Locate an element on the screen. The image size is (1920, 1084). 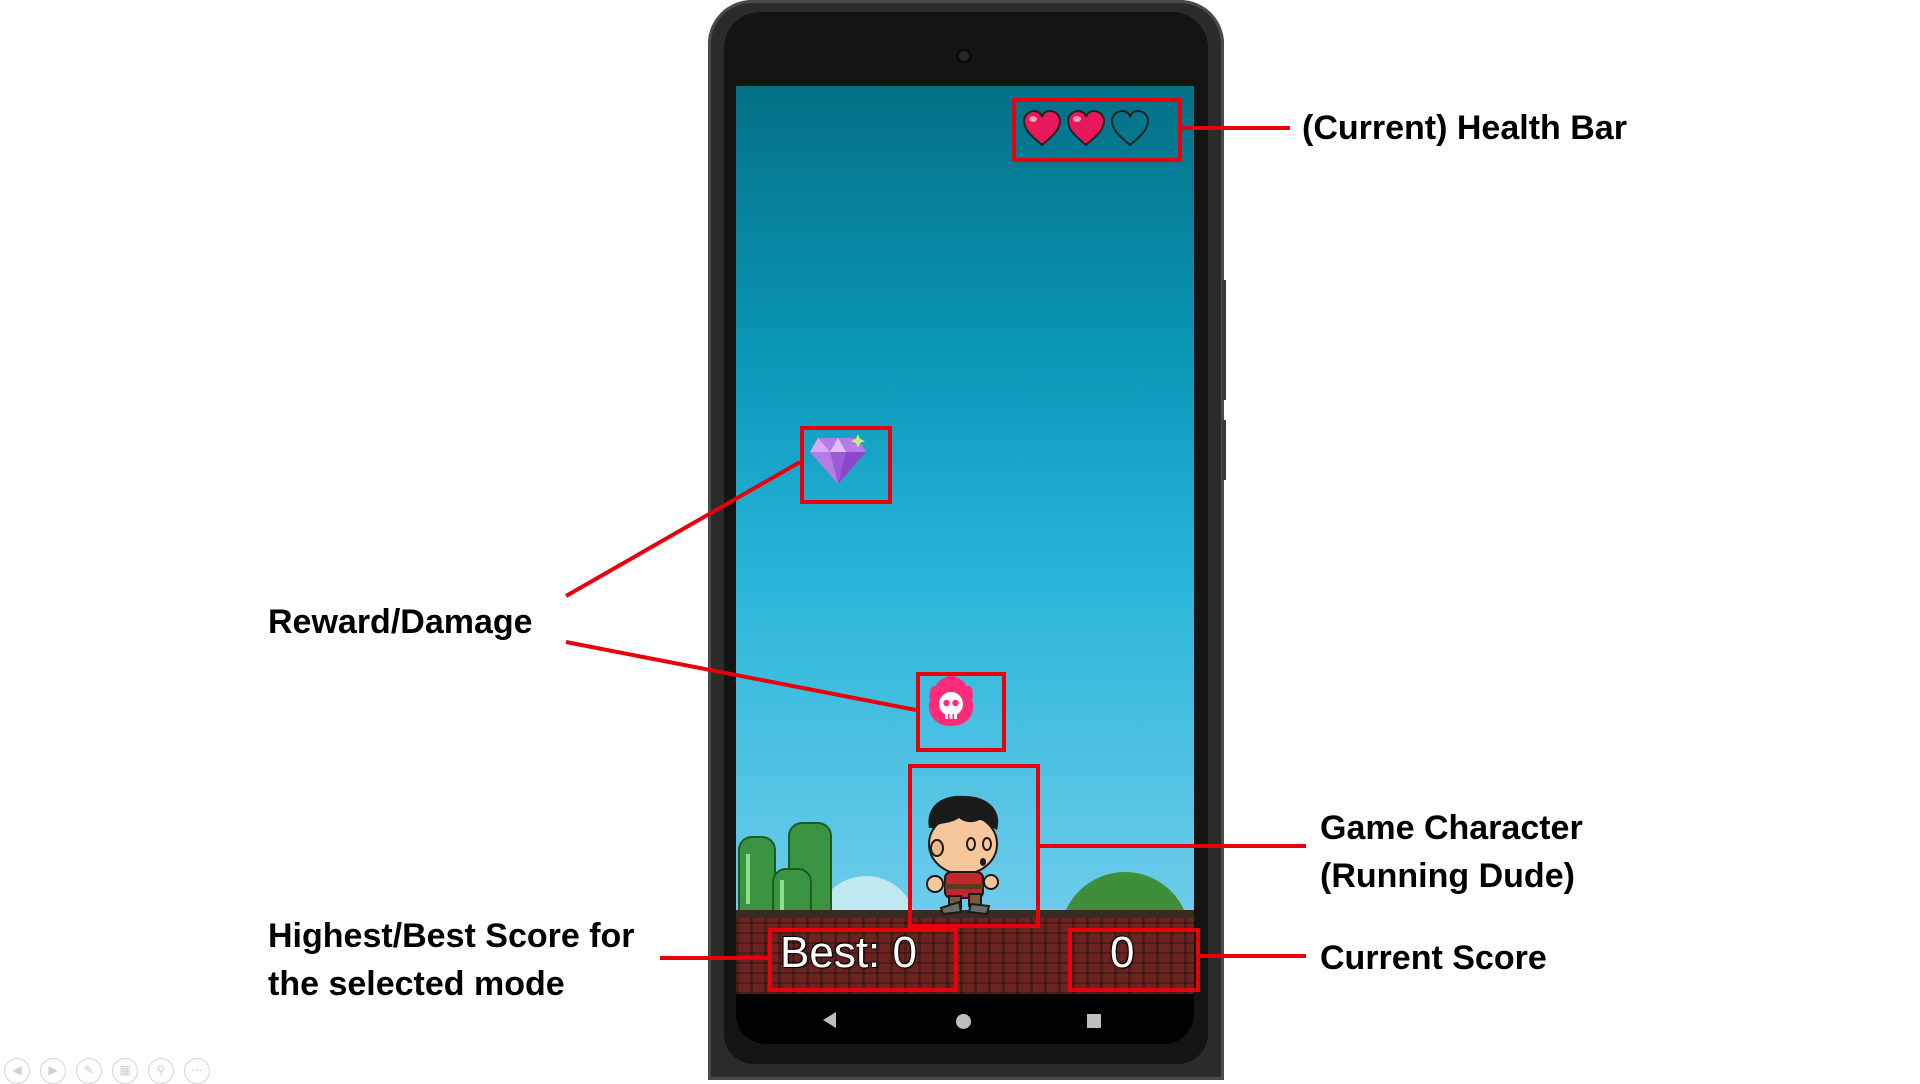
label-character-line1: Game Character is located at coordinates (1451, 828).